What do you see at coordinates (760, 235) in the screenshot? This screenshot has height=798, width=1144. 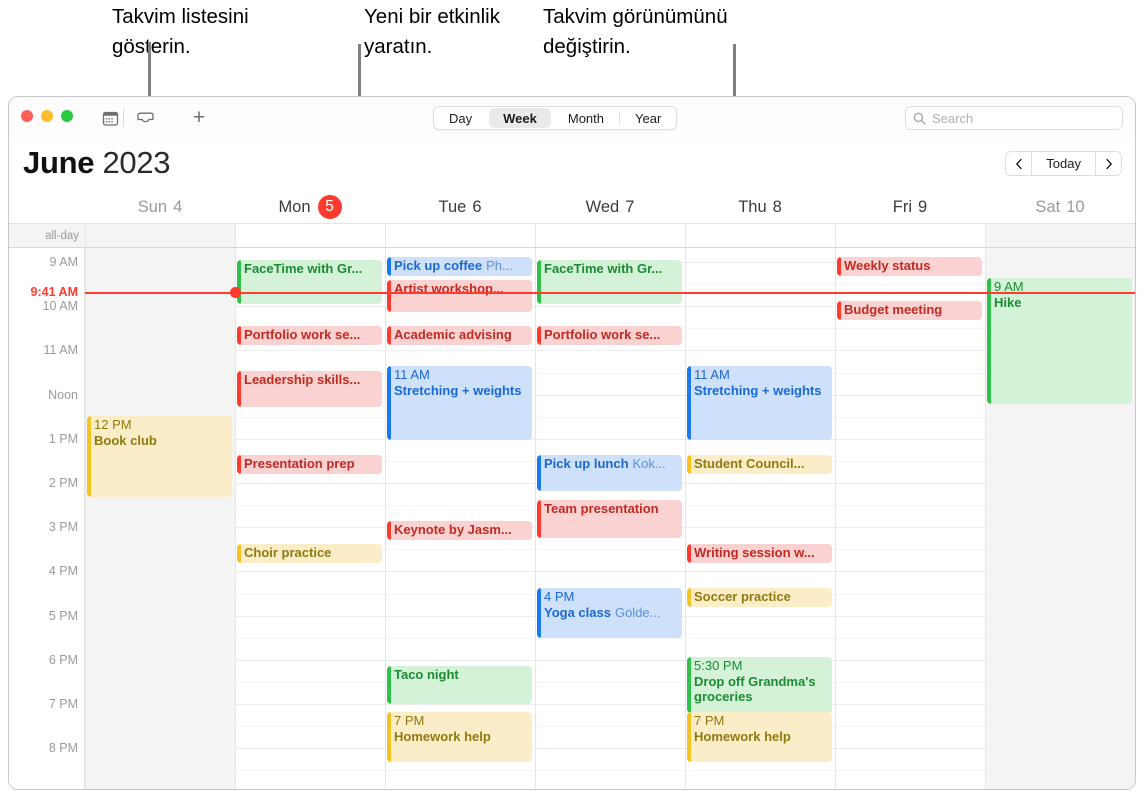 I see `all-day-cell-thu` at bounding box center [760, 235].